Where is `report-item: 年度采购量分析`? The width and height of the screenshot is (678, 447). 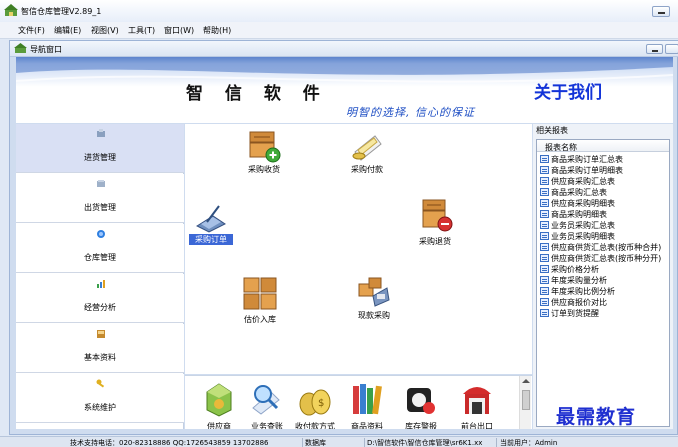 report-item: 年度采购量分析 is located at coordinates (573, 280).